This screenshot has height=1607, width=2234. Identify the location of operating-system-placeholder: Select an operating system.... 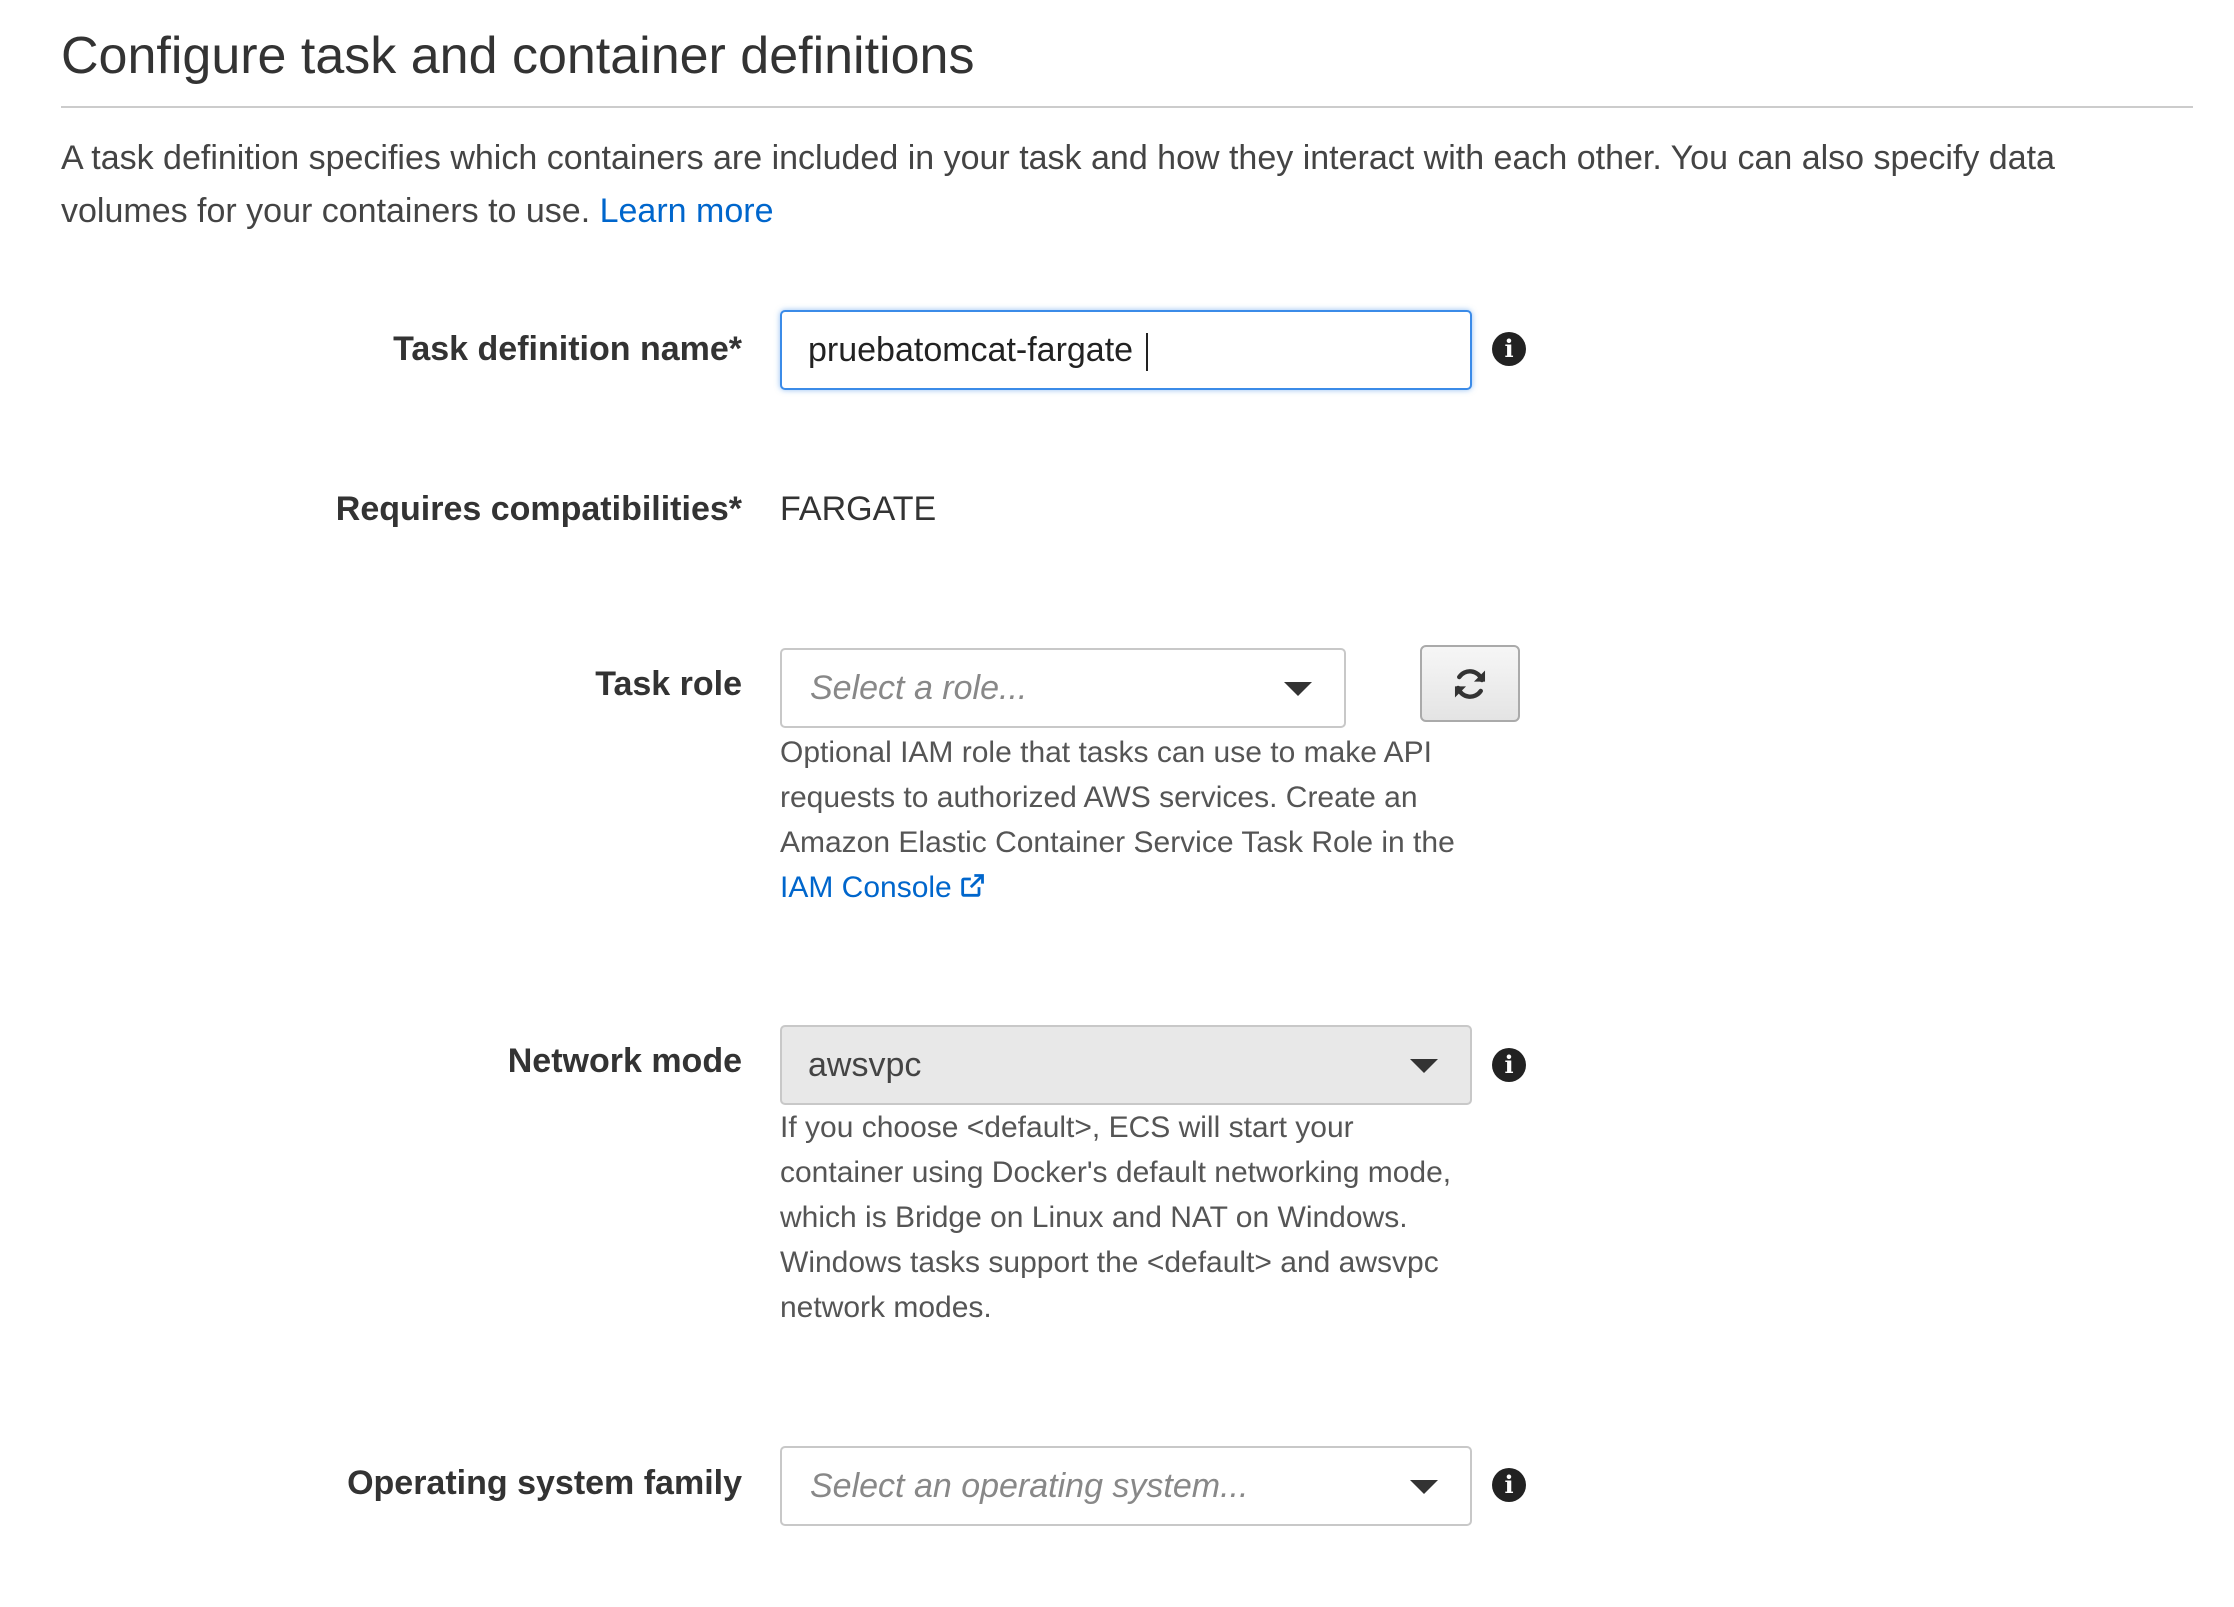
(1029, 1486).